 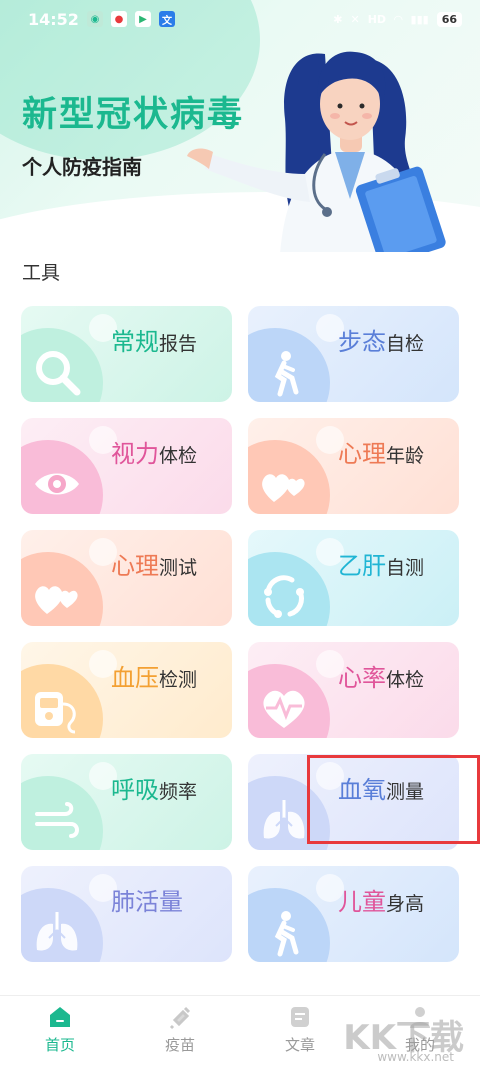 What do you see at coordinates (180, 1017) in the screenshot?
I see `syringe-icon` at bounding box center [180, 1017].